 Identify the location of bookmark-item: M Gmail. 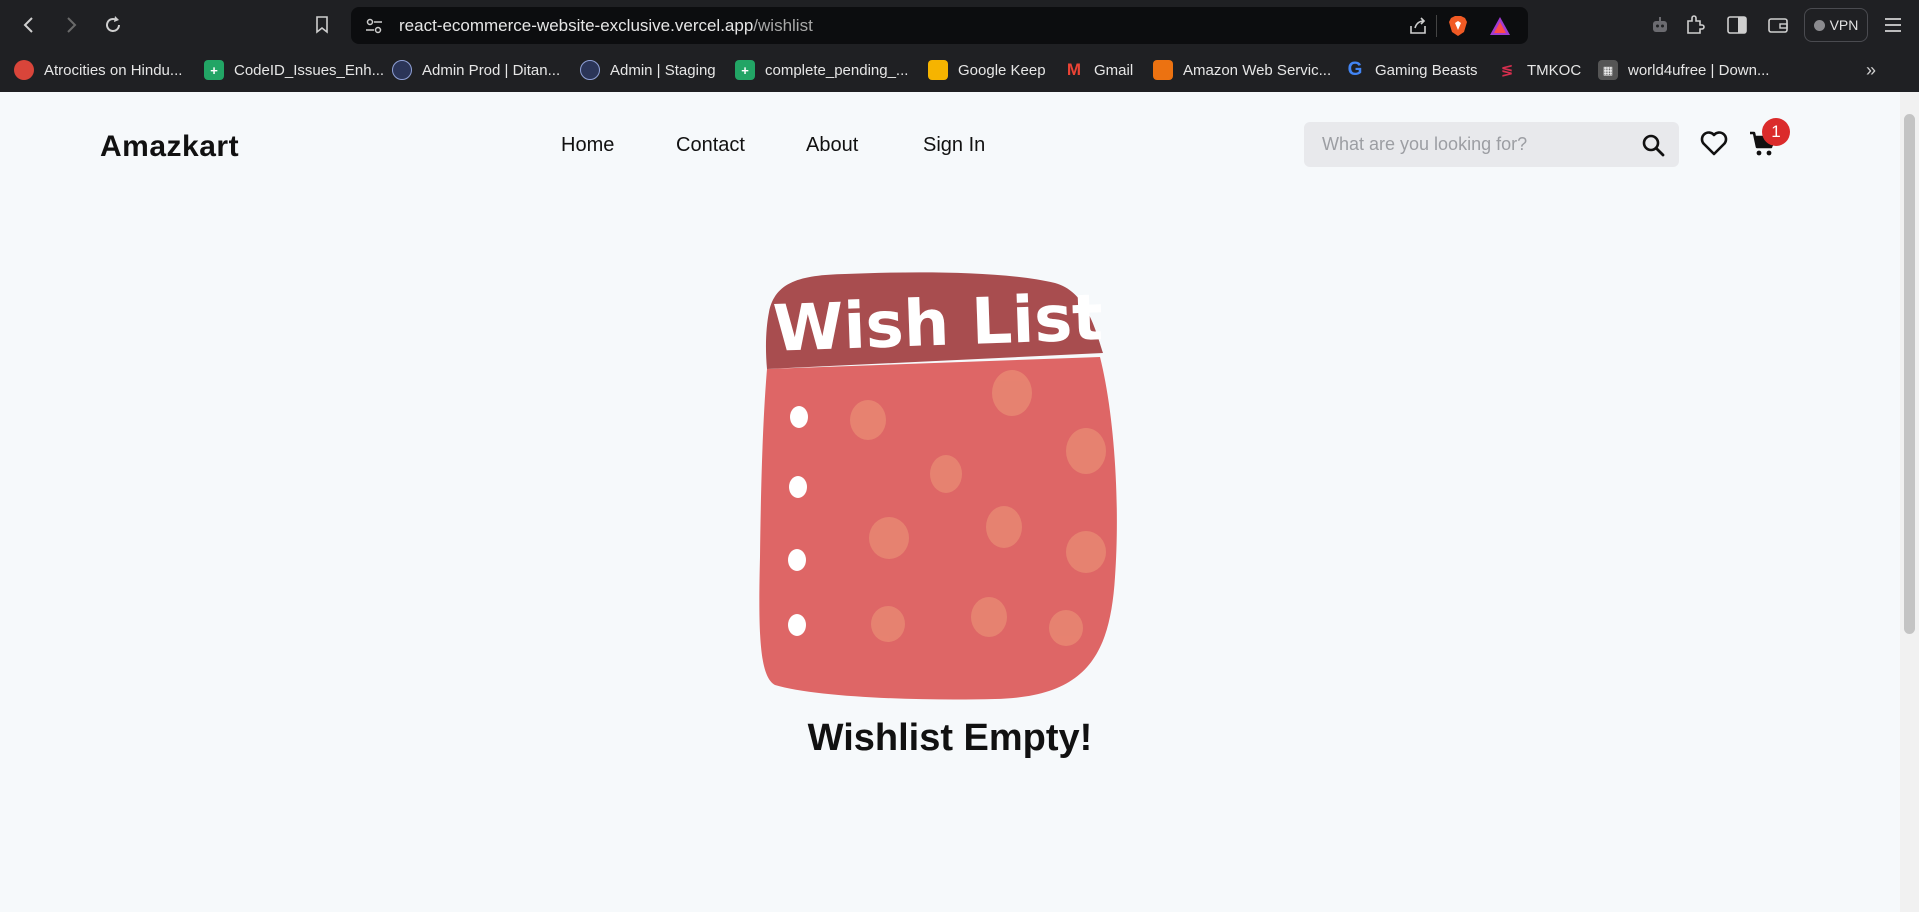
(1098, 70).